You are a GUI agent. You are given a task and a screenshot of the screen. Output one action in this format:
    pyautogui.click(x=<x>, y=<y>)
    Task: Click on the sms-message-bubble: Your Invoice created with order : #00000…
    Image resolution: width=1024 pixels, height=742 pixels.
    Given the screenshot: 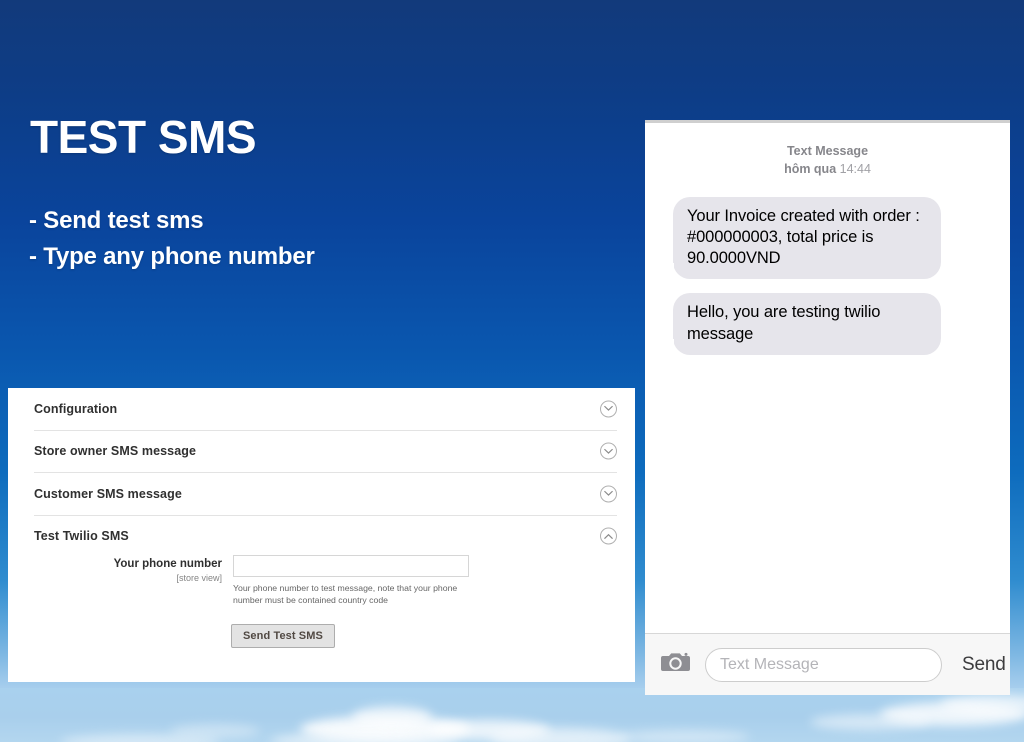 What is the action you would take?
    pyautogui.click(x=802, y=238)
    